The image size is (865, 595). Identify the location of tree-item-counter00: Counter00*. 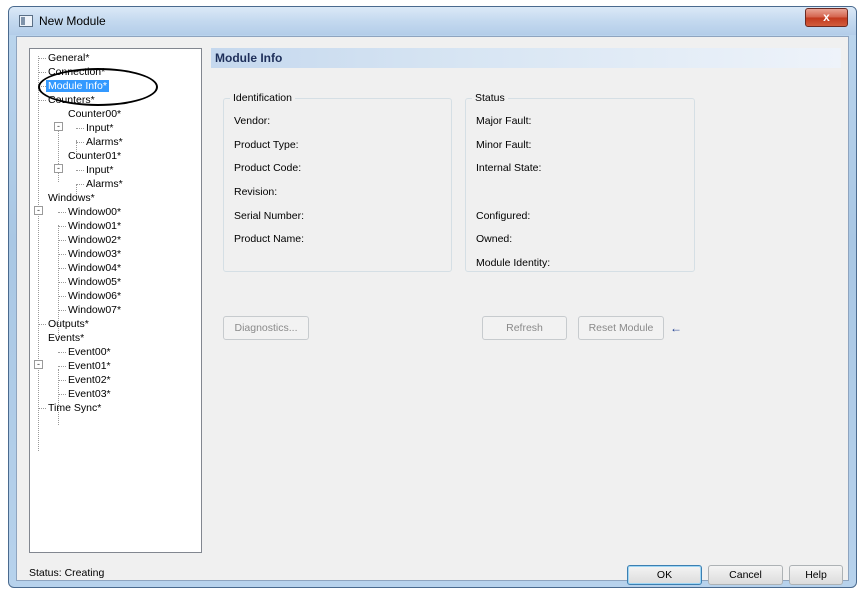
(94, 114).